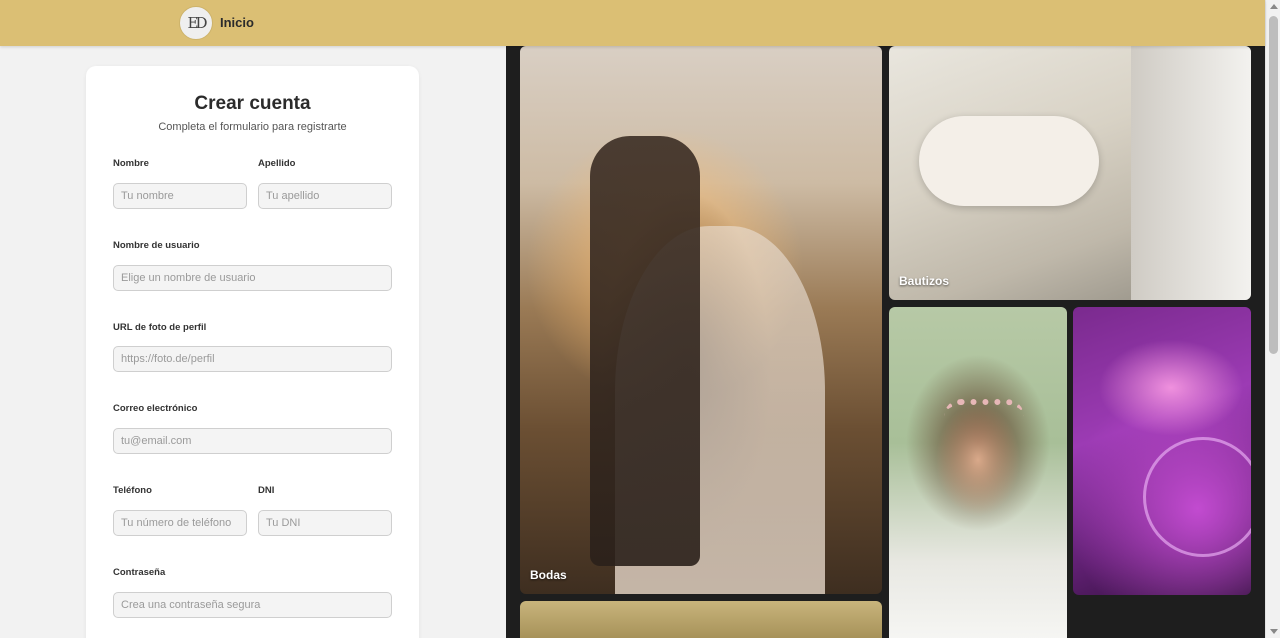 This screenshot has width=1280, height=638. What do you see at coordinates (984, 410) in the screenshot?
I see `communion-photo` at bounding box center [984, 410].